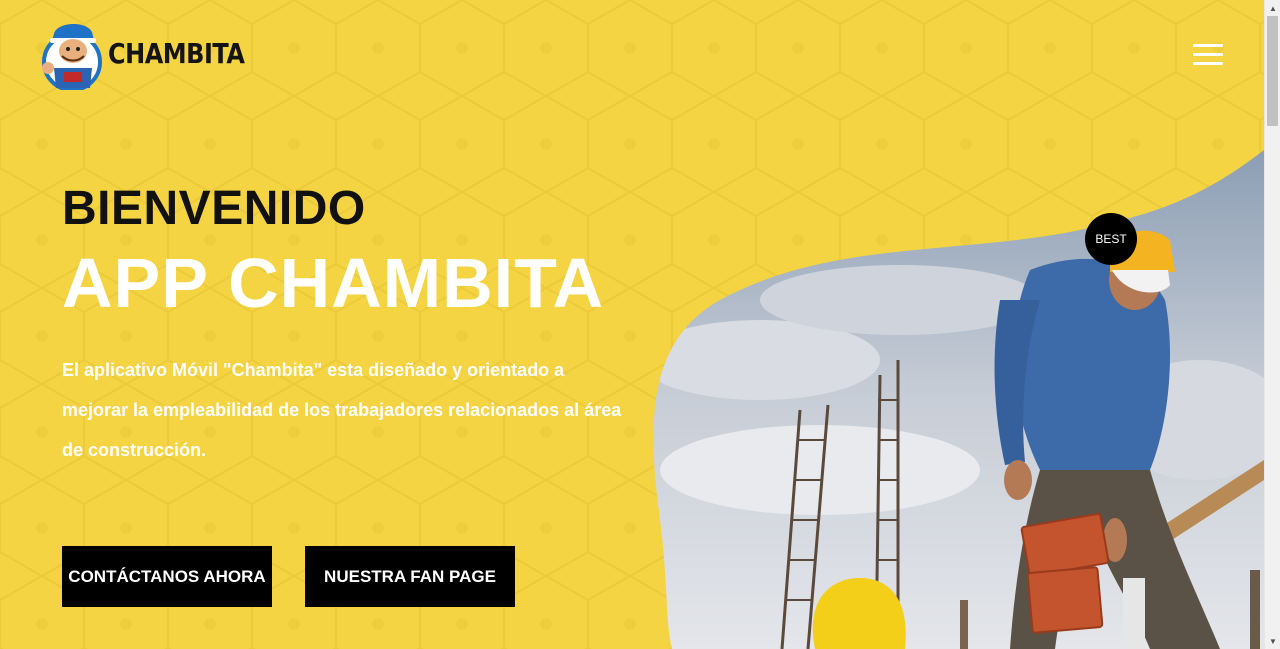 The width and height of the screenshot is (1280, 649). I want to click on hero-title-welcome: BIENVENIDO, so click(214, 208).